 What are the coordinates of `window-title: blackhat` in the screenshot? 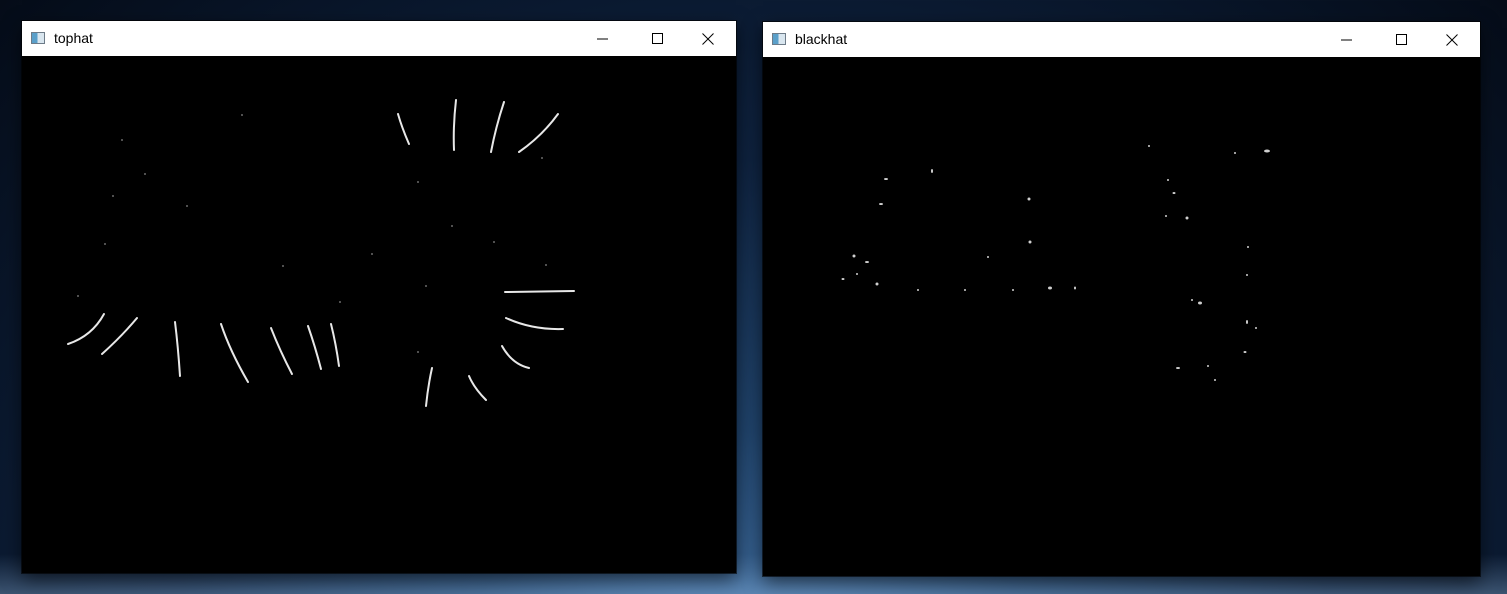 It's located at (821, 39).